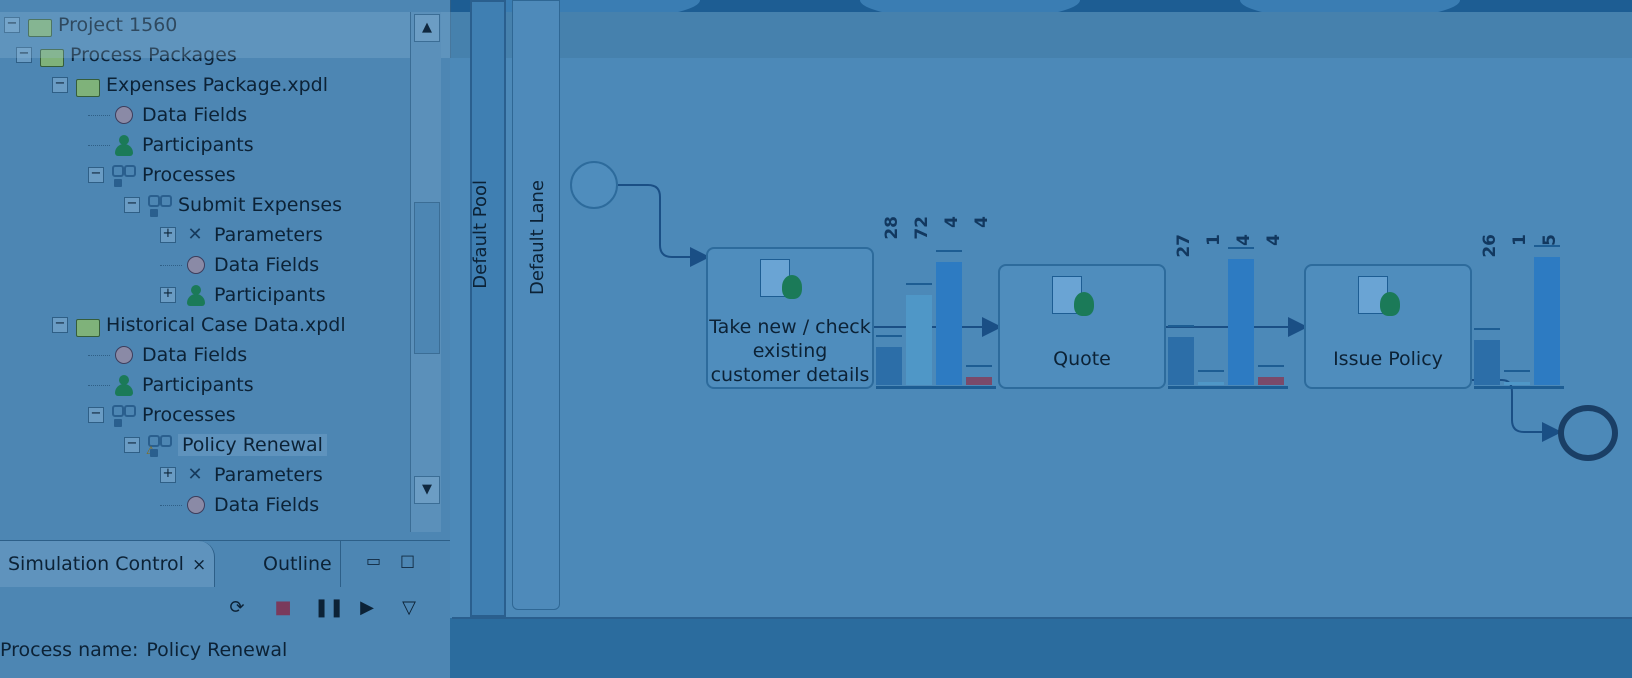  Describe the element at coordinates (1388, 359) in the screenshot. I see `task-label: Issue Policy` at that location.